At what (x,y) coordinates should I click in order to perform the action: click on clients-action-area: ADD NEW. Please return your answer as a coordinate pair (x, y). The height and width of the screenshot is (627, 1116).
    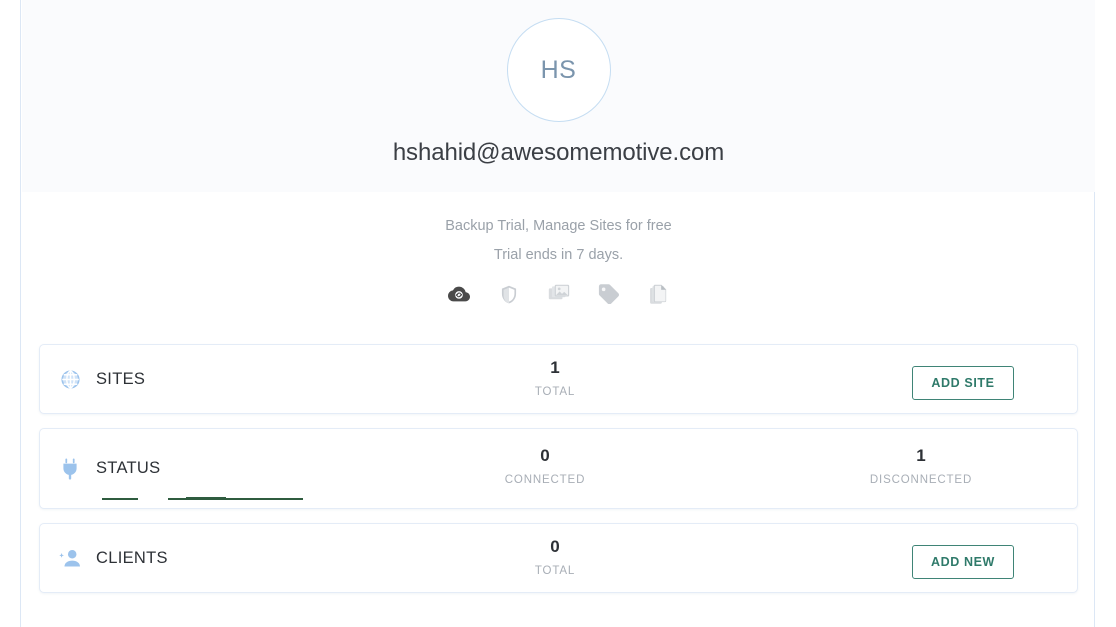
    Looking at the image, I should click on (963, 562).